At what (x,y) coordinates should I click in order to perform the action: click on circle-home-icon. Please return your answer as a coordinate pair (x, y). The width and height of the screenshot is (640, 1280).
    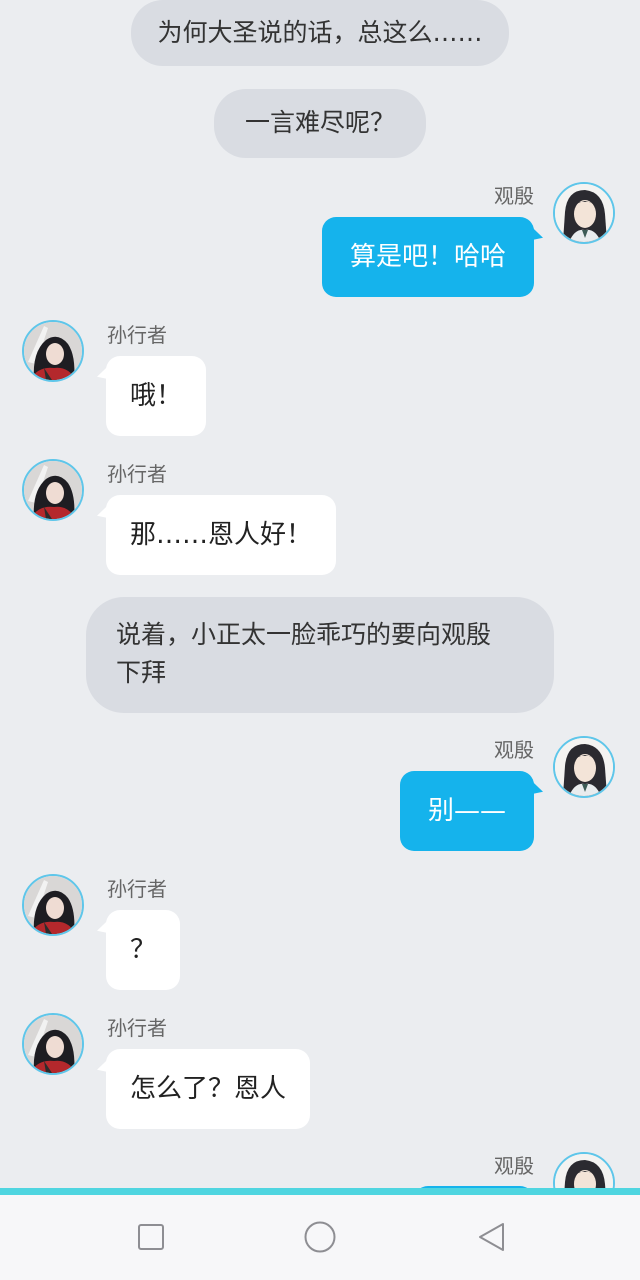
    Looking at the image, I should click on (320, 1237).